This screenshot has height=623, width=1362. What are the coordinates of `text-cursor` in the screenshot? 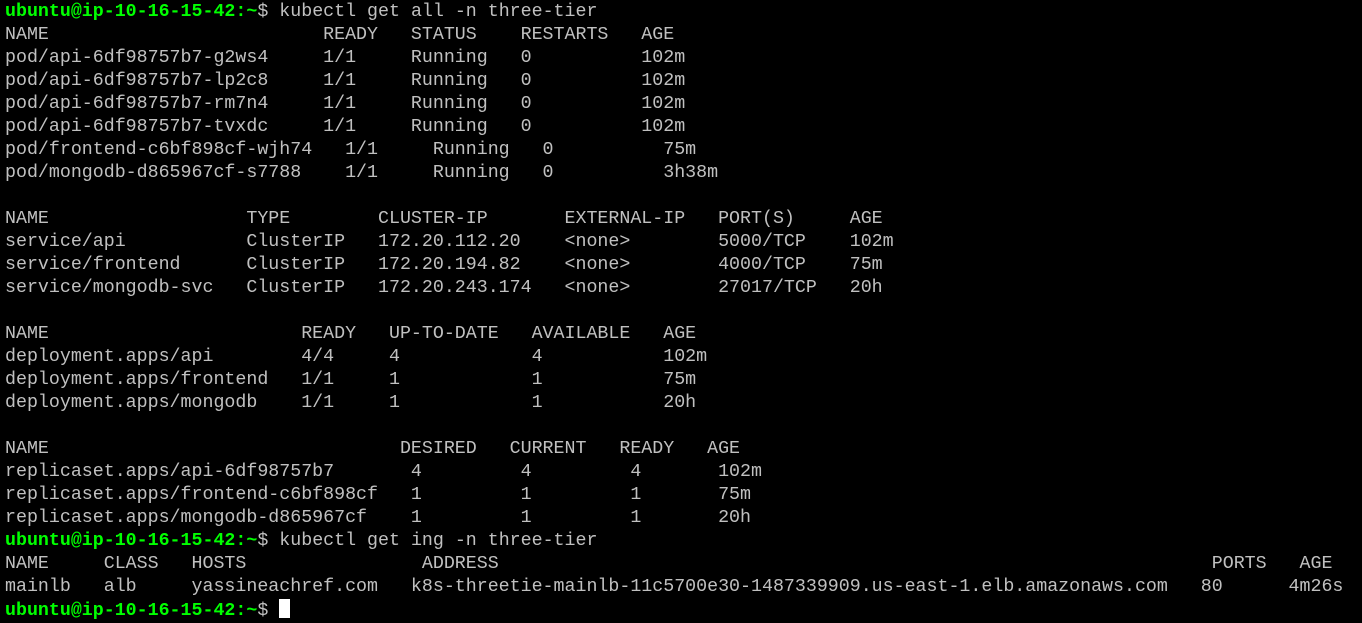 It's located at (285, 608).